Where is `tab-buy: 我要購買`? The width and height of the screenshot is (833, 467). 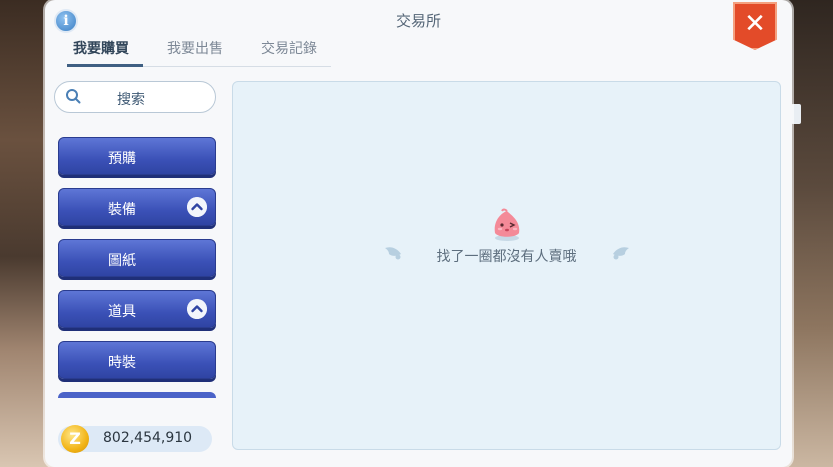 tab-buy: 我要購買 is located at coordinates (101, 48).